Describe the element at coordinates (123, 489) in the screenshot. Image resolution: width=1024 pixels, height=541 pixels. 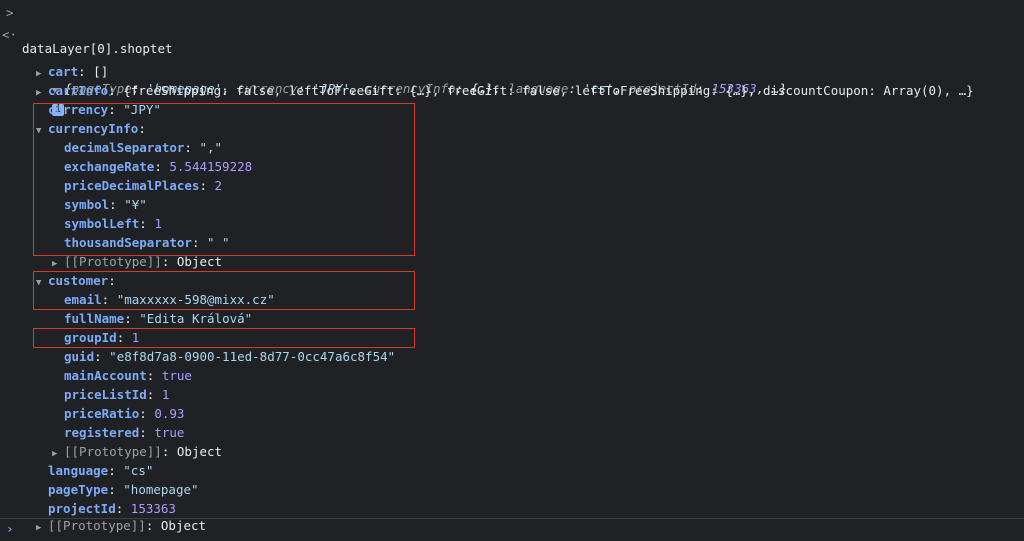
I see `row-pageType: pageType: "homepage"` at that location.